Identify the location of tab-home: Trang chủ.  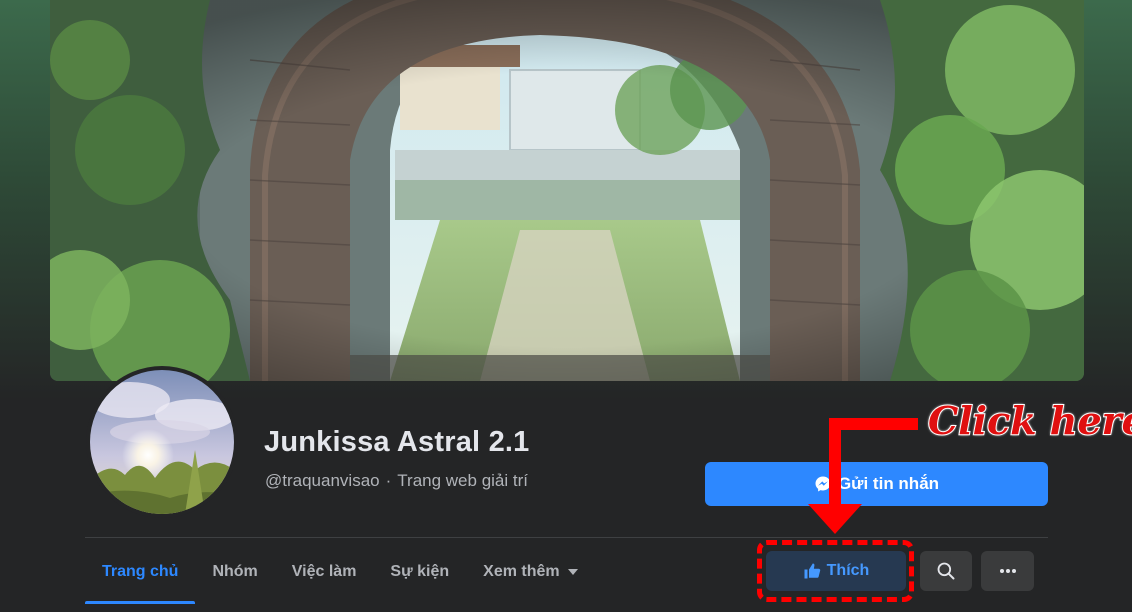
(140, 572).